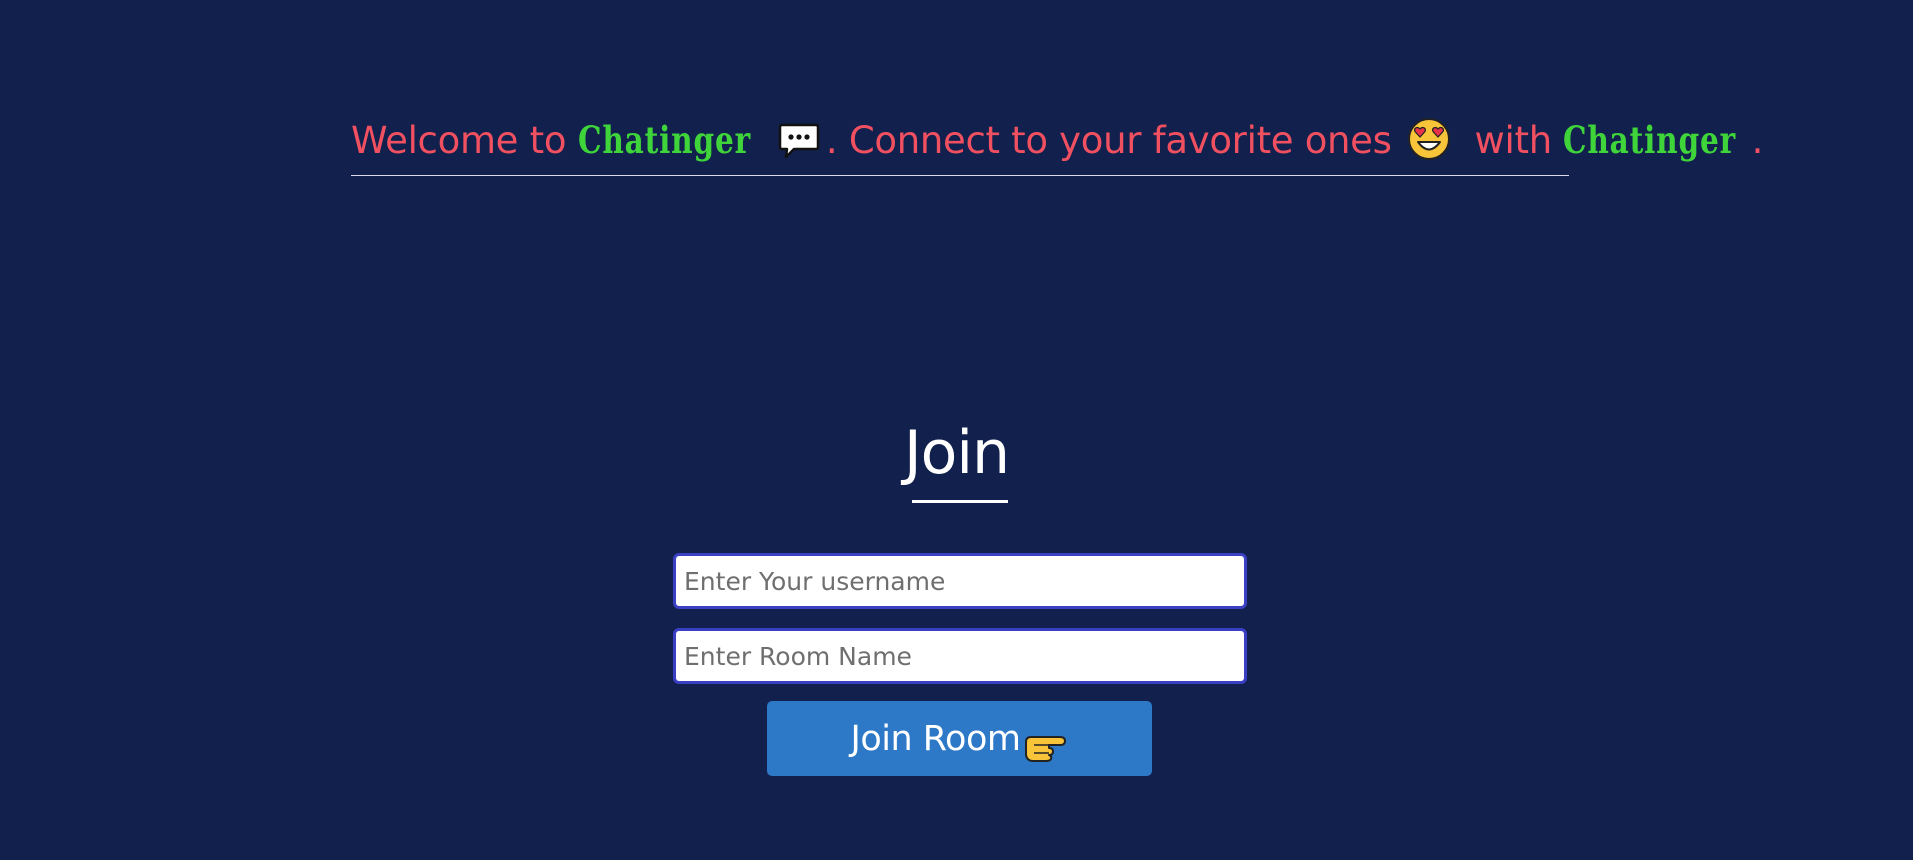  Describe the element at coordinates (1757, 140) in the screenshot. I see `end-period: .` at that location.